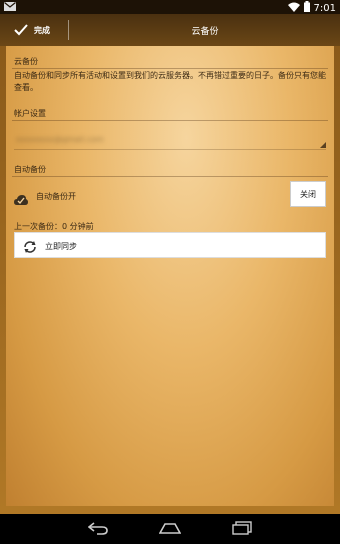 The height and width of the screenshot is (544, 340). What do you see at coordinates (170, 196) in the screenshot?
I see `auto-backup-row: 自动备份开` at bounding box center [170, 196].